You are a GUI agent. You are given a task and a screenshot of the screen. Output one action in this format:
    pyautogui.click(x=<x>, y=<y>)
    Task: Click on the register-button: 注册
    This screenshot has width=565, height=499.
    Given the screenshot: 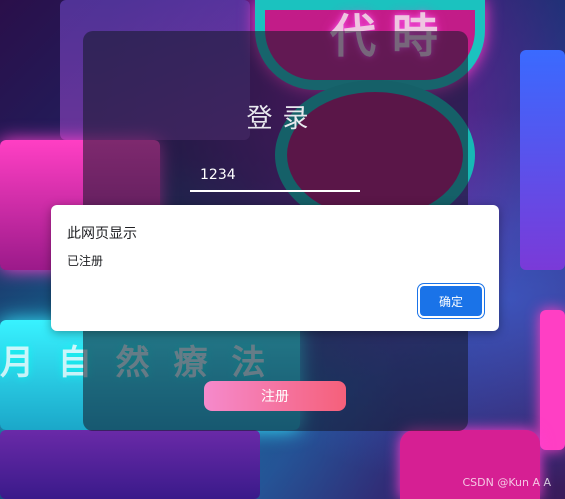 What is the action you would take?
    pyautogui.click(x=275, y=396)
    